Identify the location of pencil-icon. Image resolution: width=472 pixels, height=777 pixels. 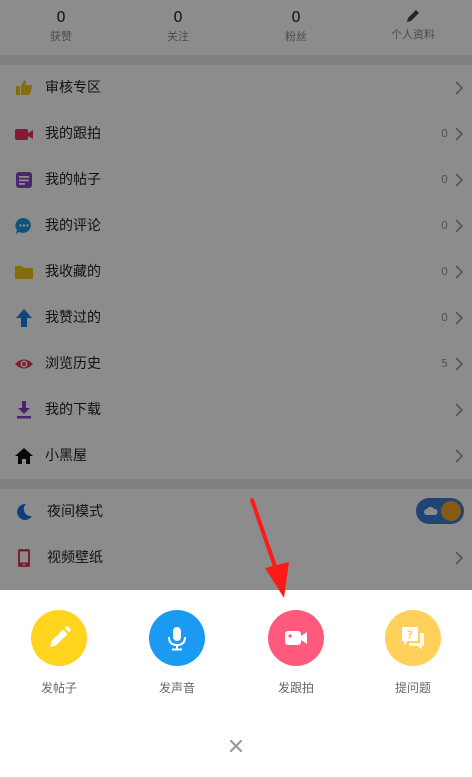
(60, 636).